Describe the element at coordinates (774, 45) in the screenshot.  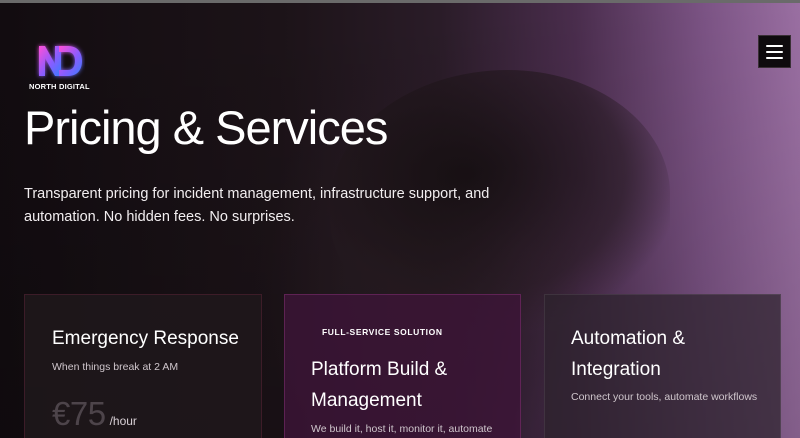
I see `hamburger-menu-icon` at that location.